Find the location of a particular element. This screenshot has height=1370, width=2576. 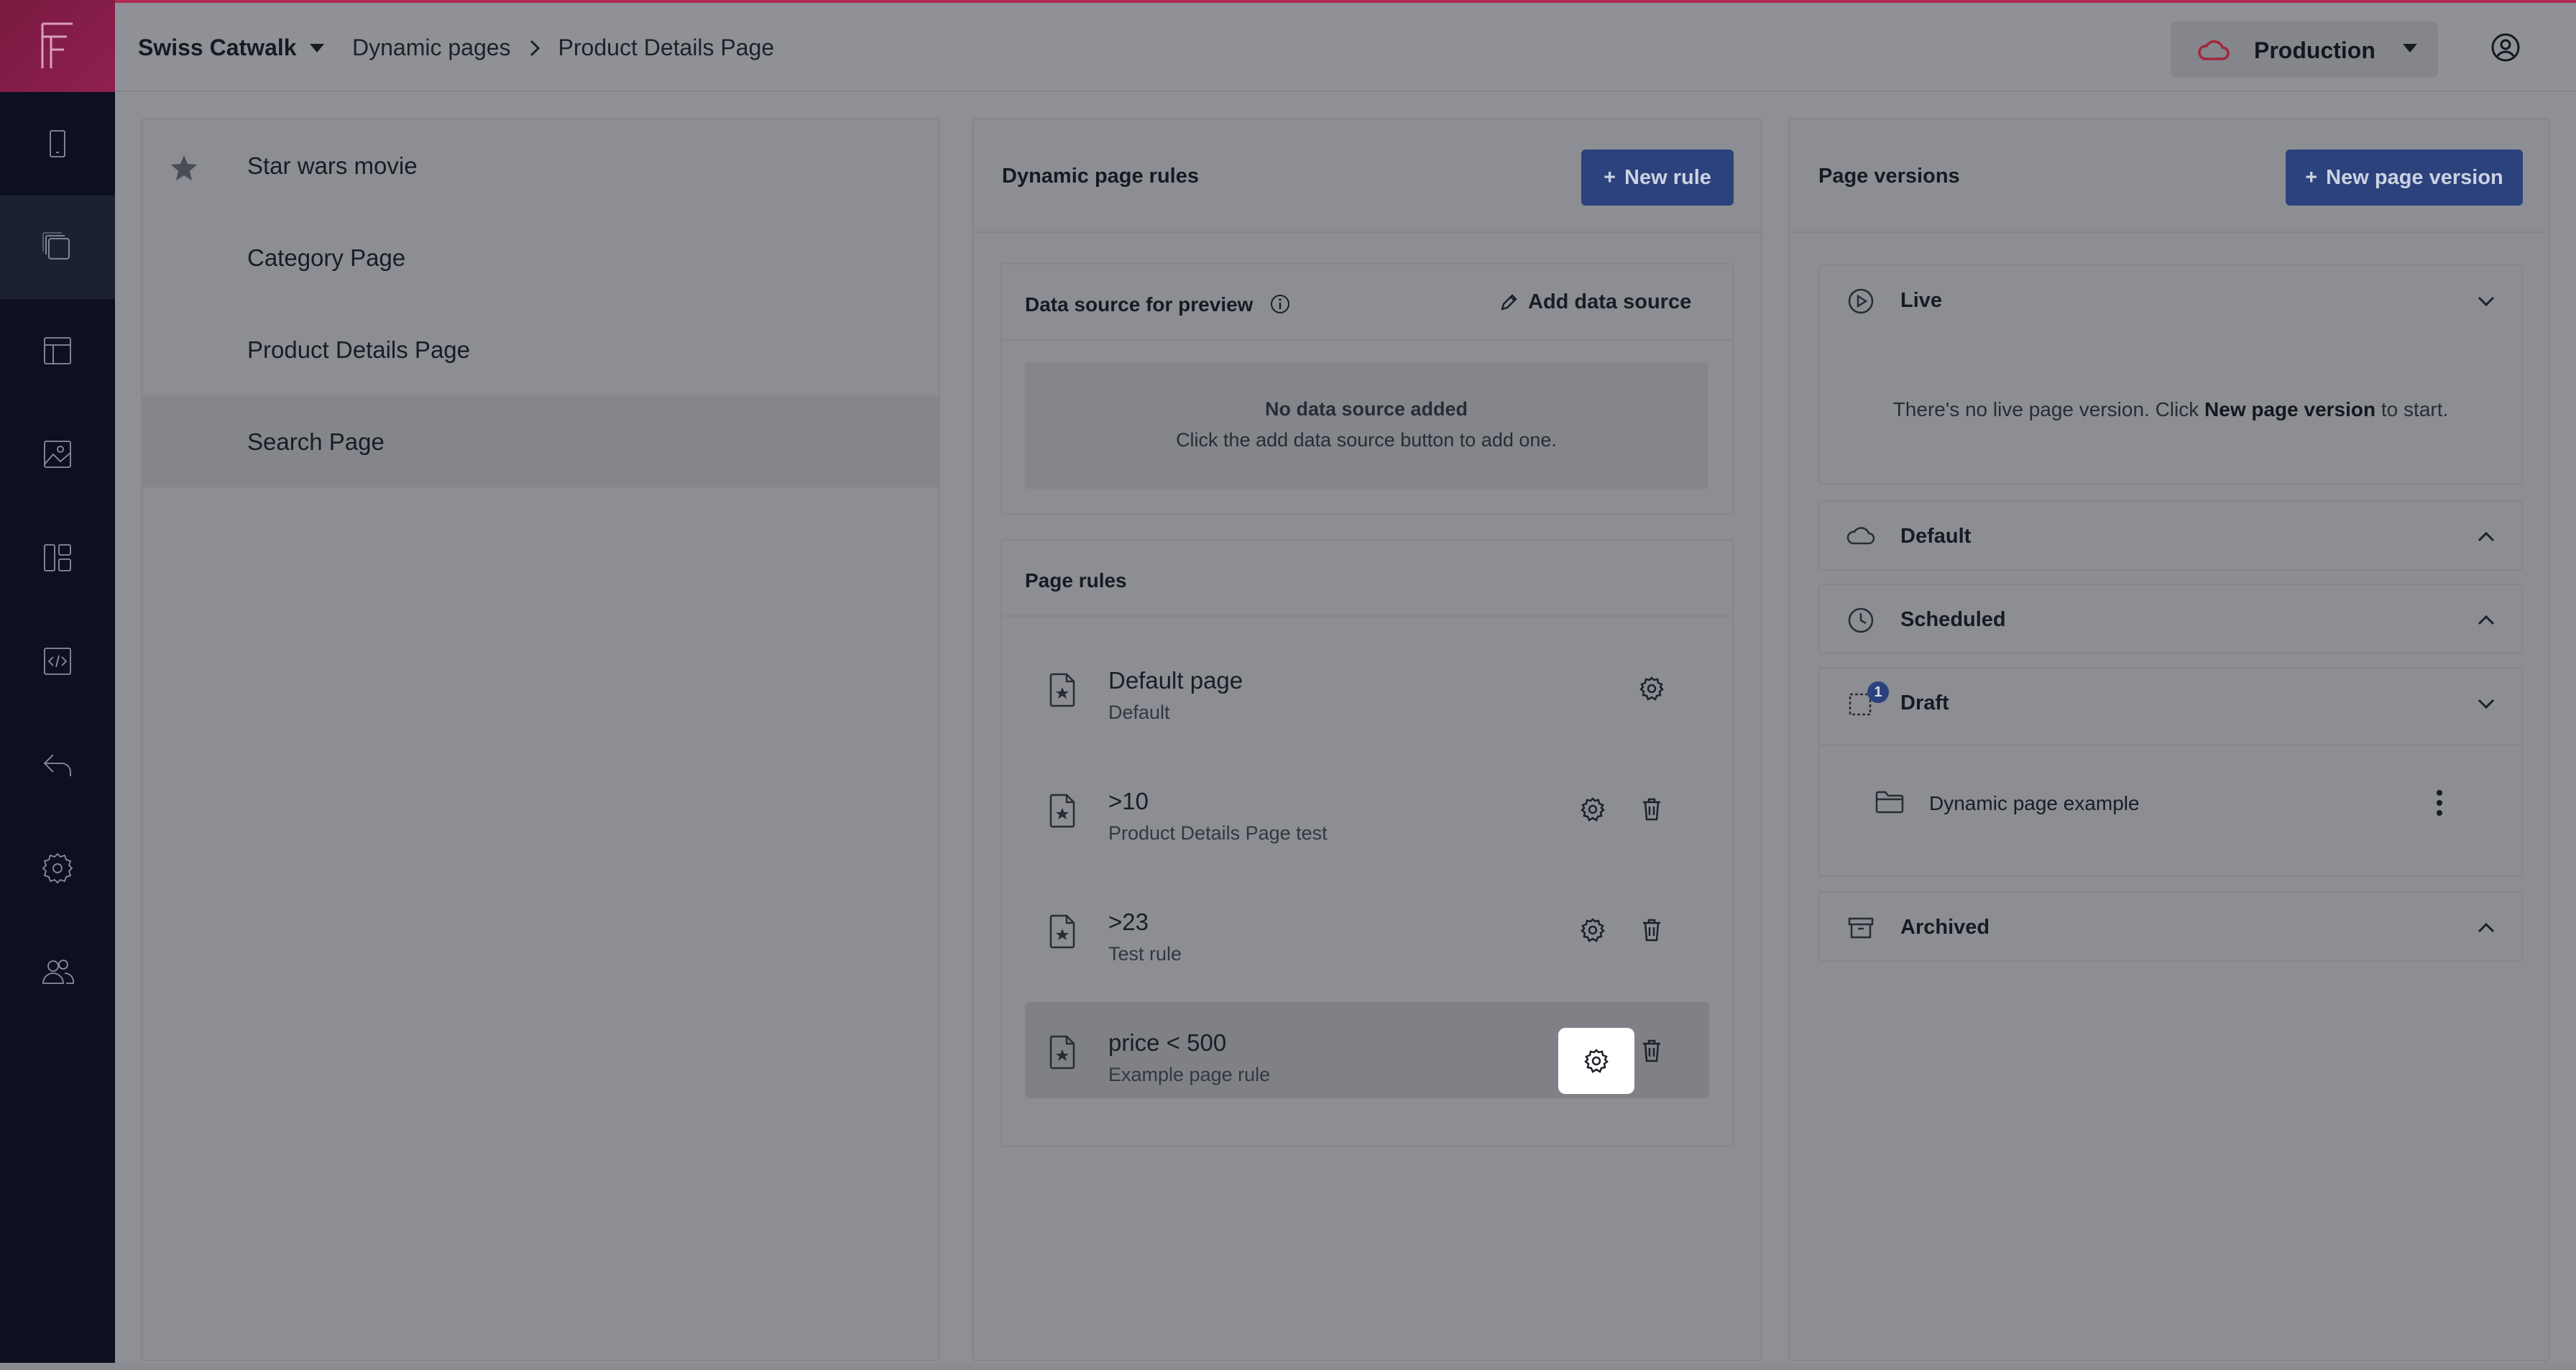

panel-header: Page versions + New page version is located at coordinates (2169, 176).